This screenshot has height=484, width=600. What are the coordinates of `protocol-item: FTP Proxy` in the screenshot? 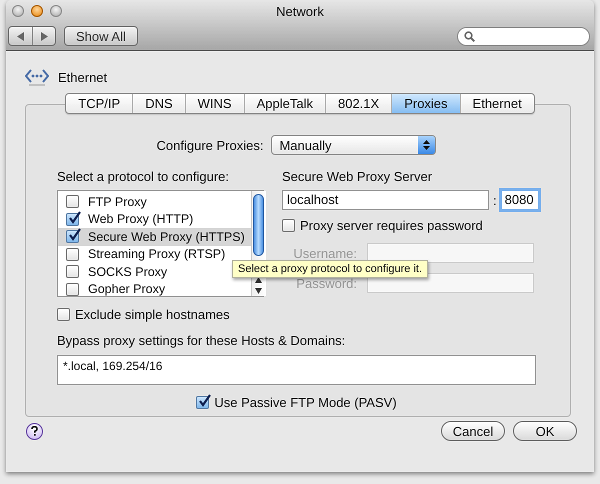 It's located at (105, 201).